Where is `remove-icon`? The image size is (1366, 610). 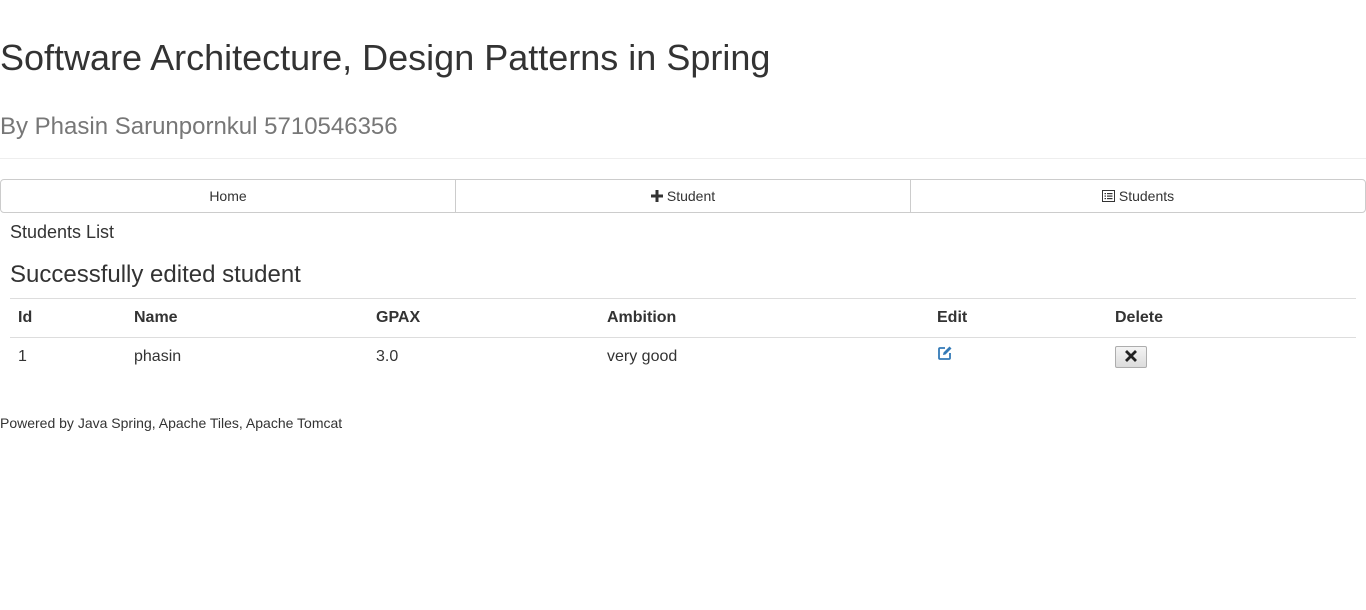 remove-icon is located at coordinates (1131, 357).